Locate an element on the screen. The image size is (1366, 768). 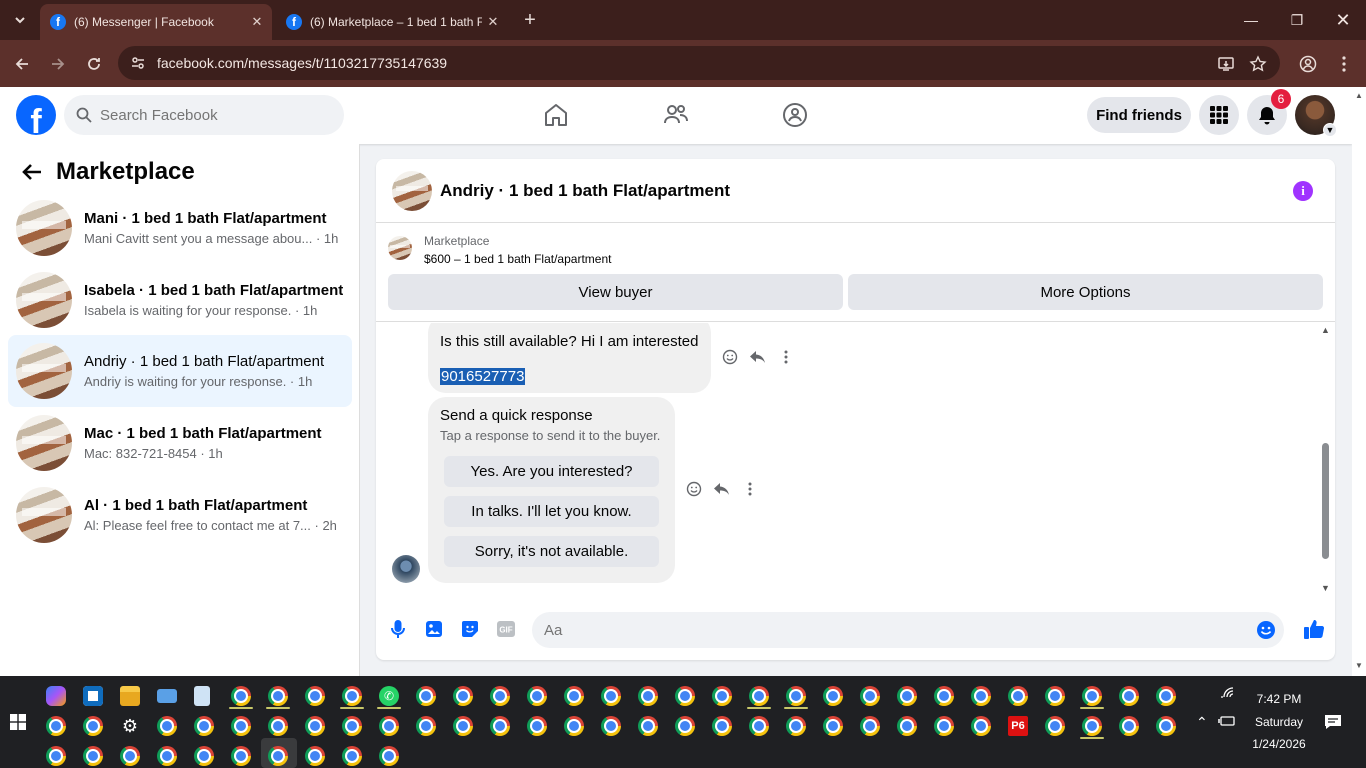
info-icon: i is located at coordinates (1303, 191).